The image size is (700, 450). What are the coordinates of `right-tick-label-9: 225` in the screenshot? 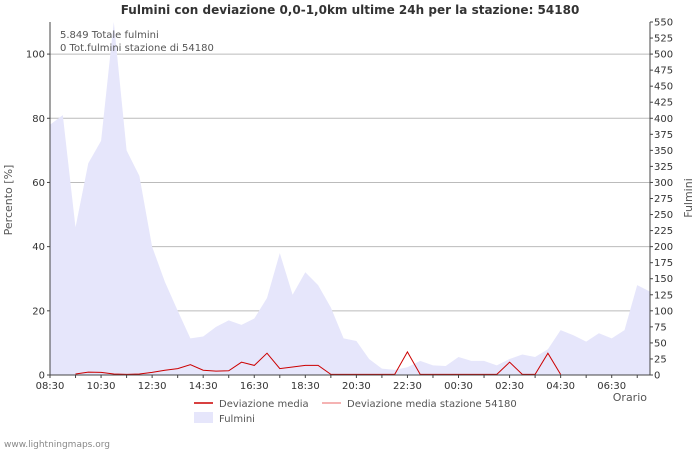 It's located at (663, 231).